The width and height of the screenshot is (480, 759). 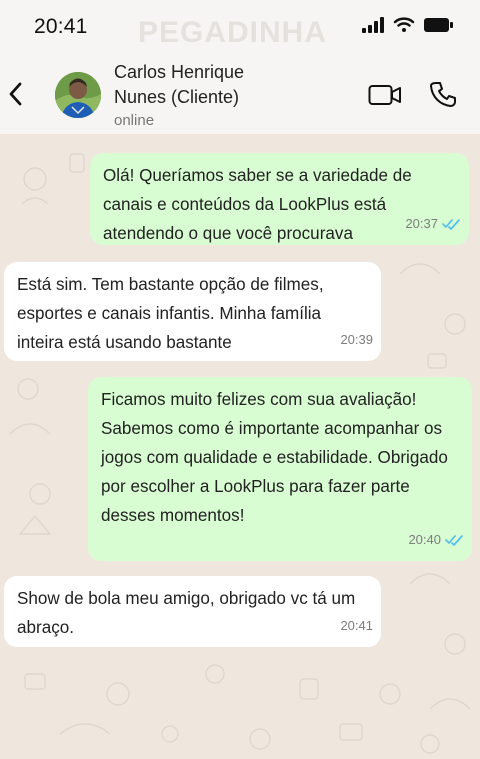 I want to click on avatar-image, so click(x=78, y=95).